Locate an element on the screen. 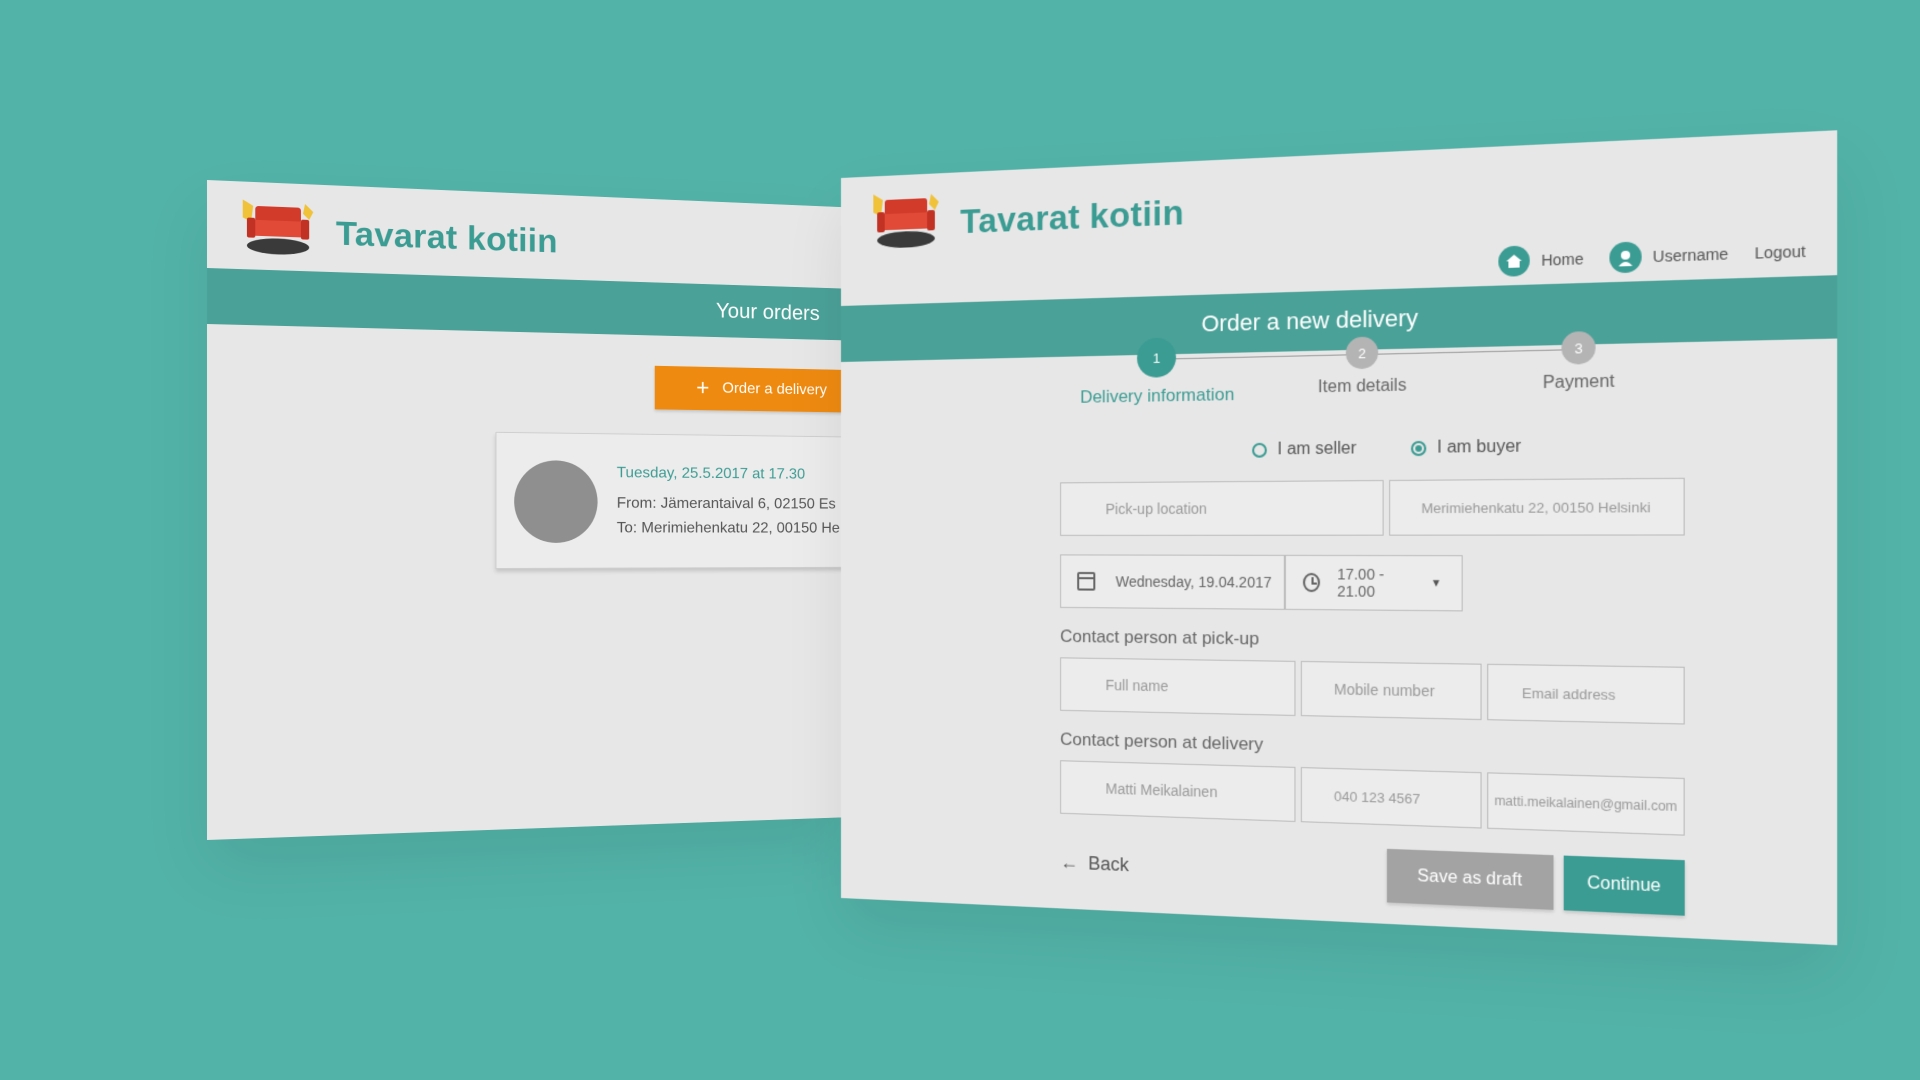 The width and height of the screenshot is (1920, 1080). time-select: 17.00 - 21.00 ▼ is located at coordinates (1374, 583).